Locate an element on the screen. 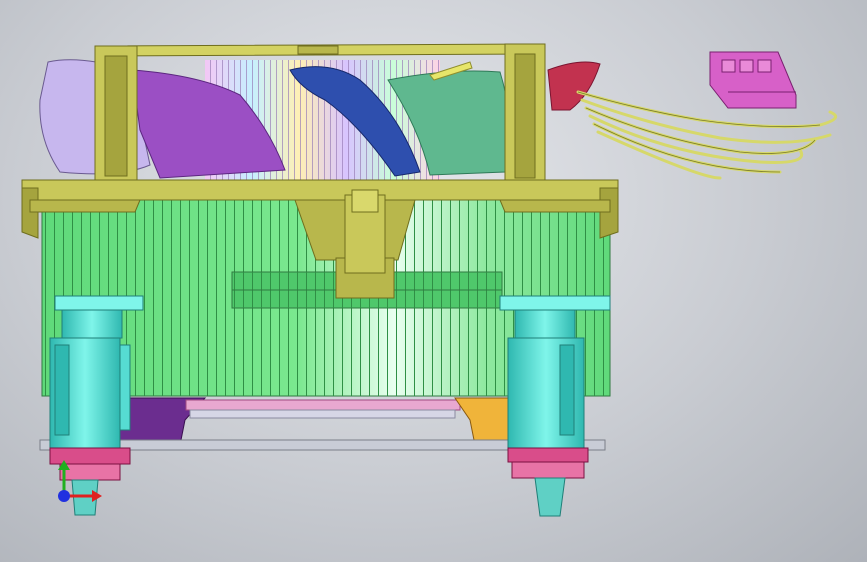 The width and height of the screenshot is (867, 562). fan-connector is located at coordinates (753, 80).